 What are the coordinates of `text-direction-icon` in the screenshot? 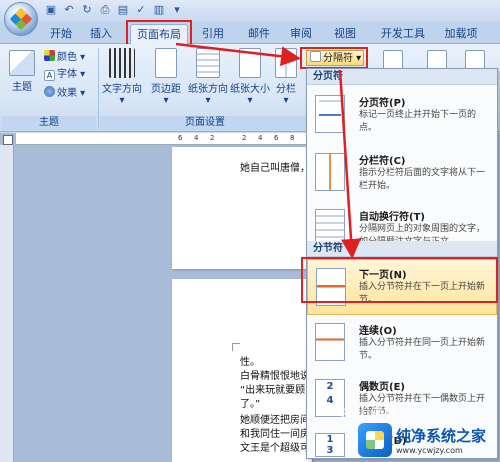 It's located at (122, 63).